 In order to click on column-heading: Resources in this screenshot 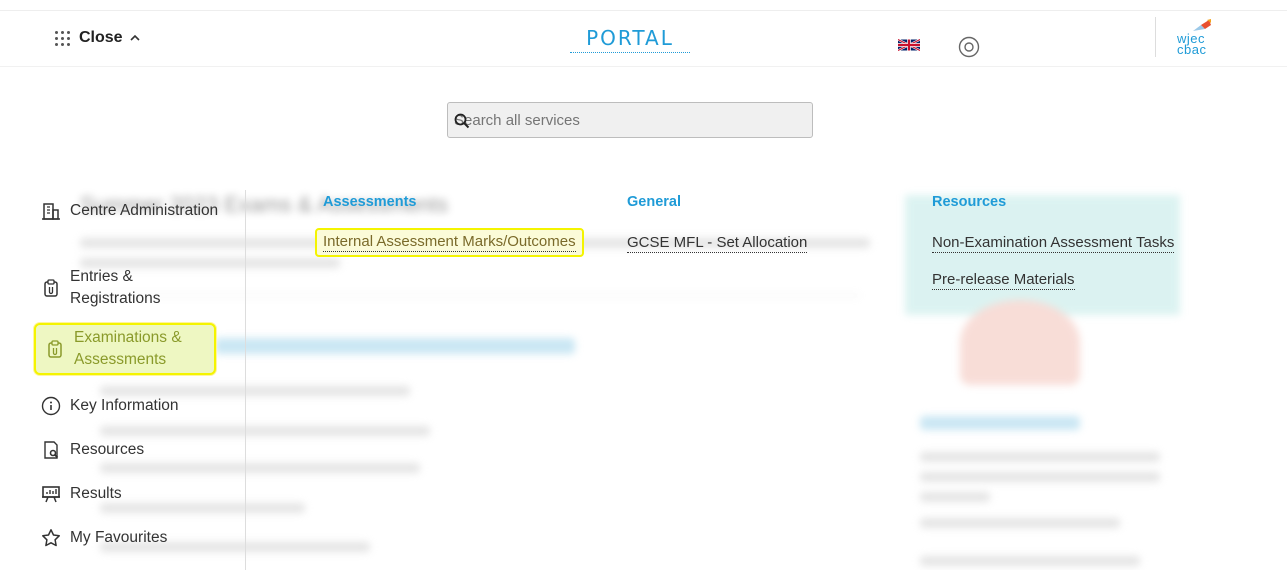, I will do `click(969, 202)`.